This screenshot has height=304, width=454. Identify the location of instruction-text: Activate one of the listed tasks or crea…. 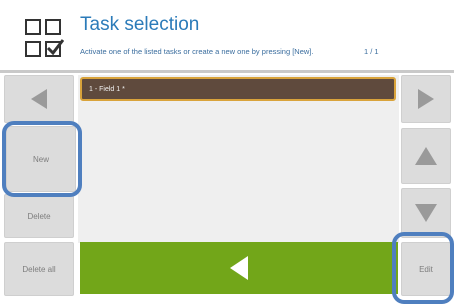
(197, 51).